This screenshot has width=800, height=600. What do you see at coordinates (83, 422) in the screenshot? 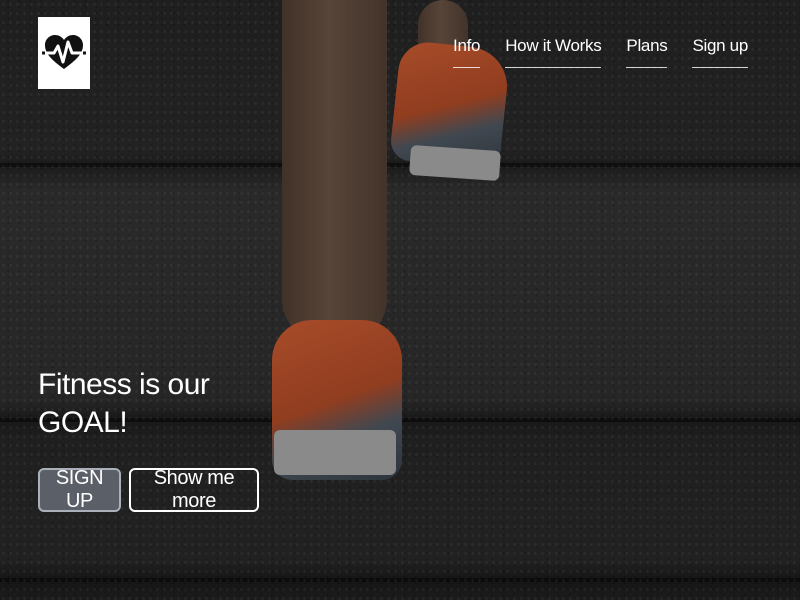
I see `hero-title-line2: GOAL!` at bounding box center [83, 422].